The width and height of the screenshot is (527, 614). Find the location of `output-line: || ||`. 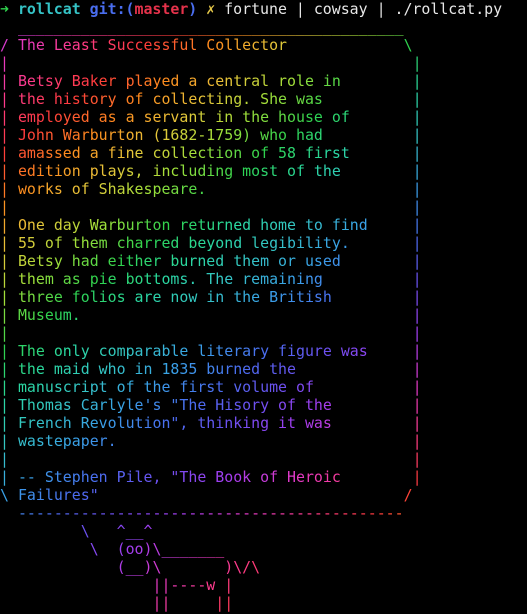

output-line: || || is located at coordinates (193, 603).